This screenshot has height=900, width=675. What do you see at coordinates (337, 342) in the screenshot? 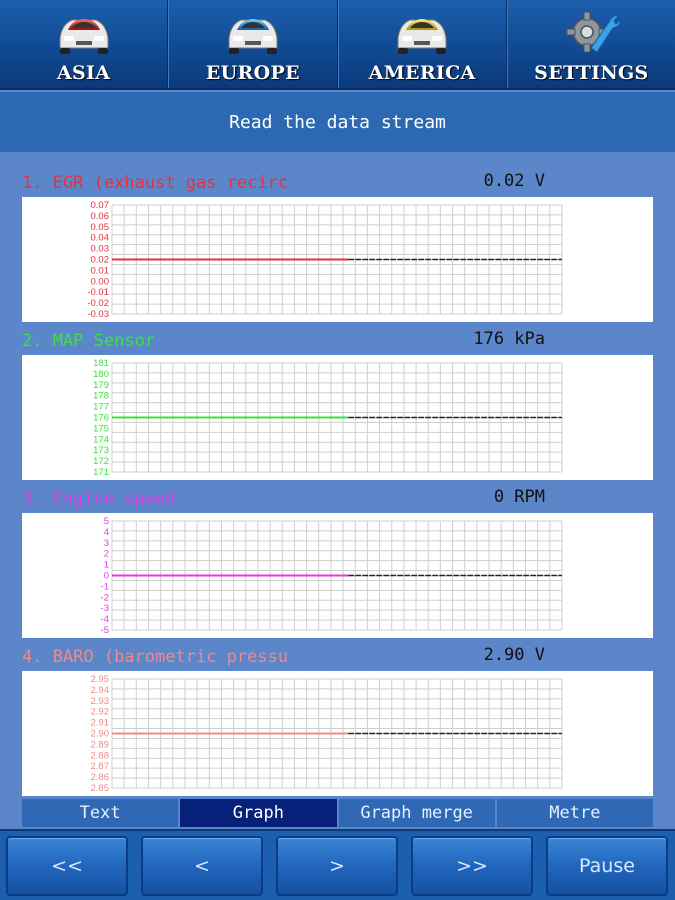
I see `sensor-header: 2. MAP Sensor 176 kPa` at bounding box center [337, 342].